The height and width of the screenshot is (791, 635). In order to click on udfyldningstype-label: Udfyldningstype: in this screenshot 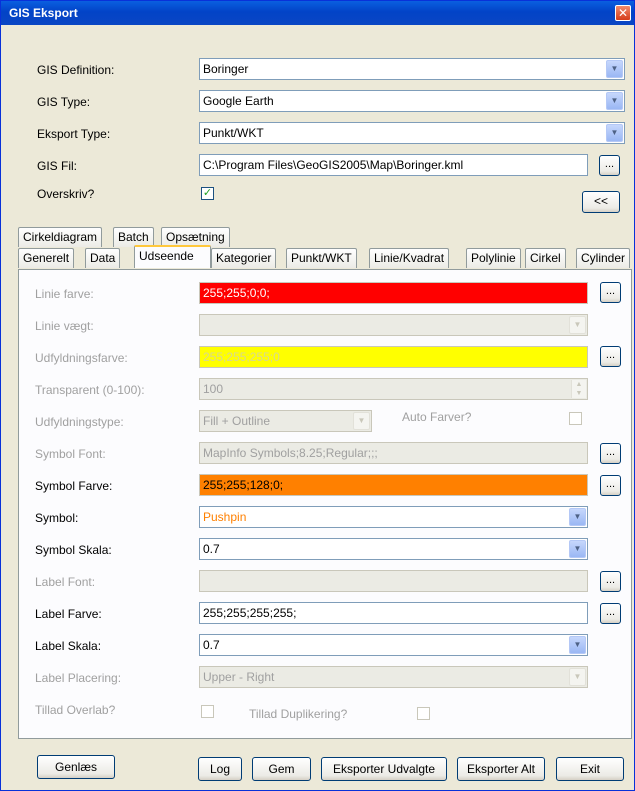, I will do `click(79, 422)`.